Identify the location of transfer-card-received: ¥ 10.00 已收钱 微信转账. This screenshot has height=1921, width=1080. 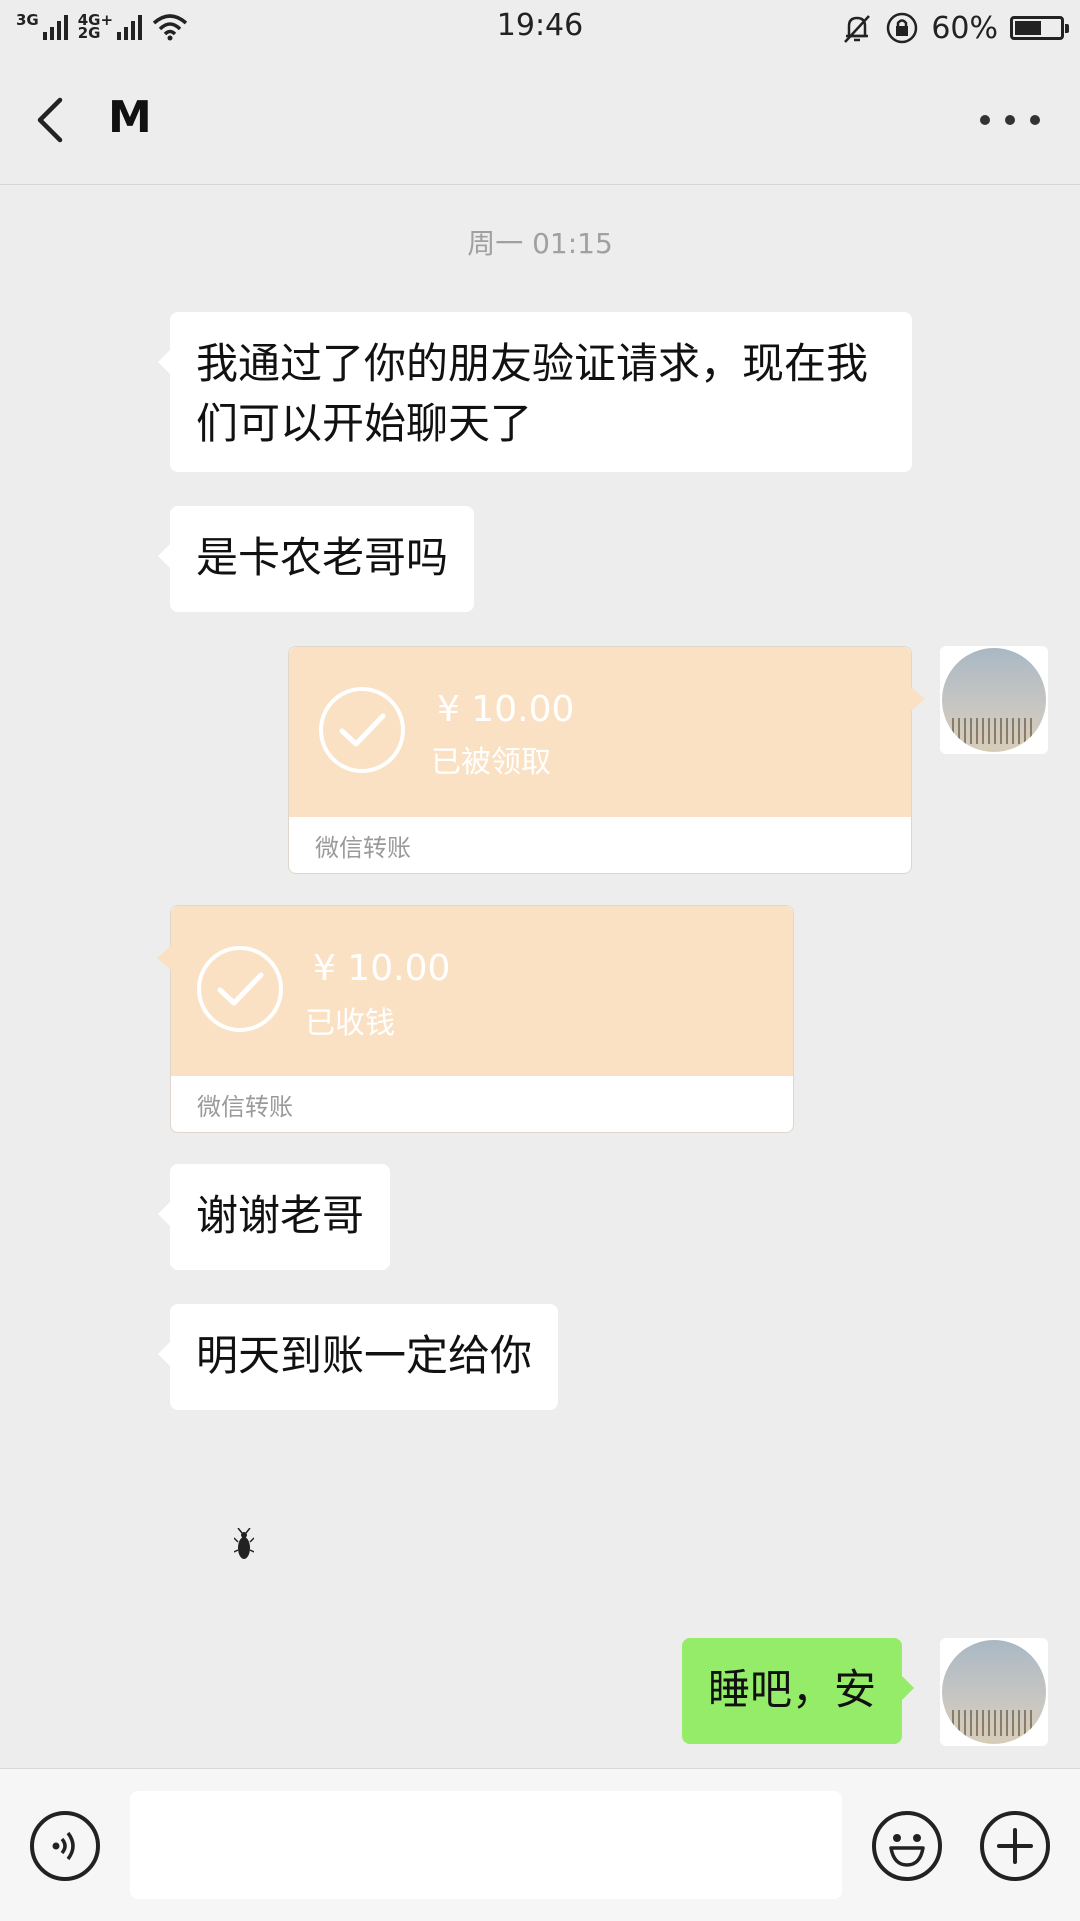
(475, 1019).